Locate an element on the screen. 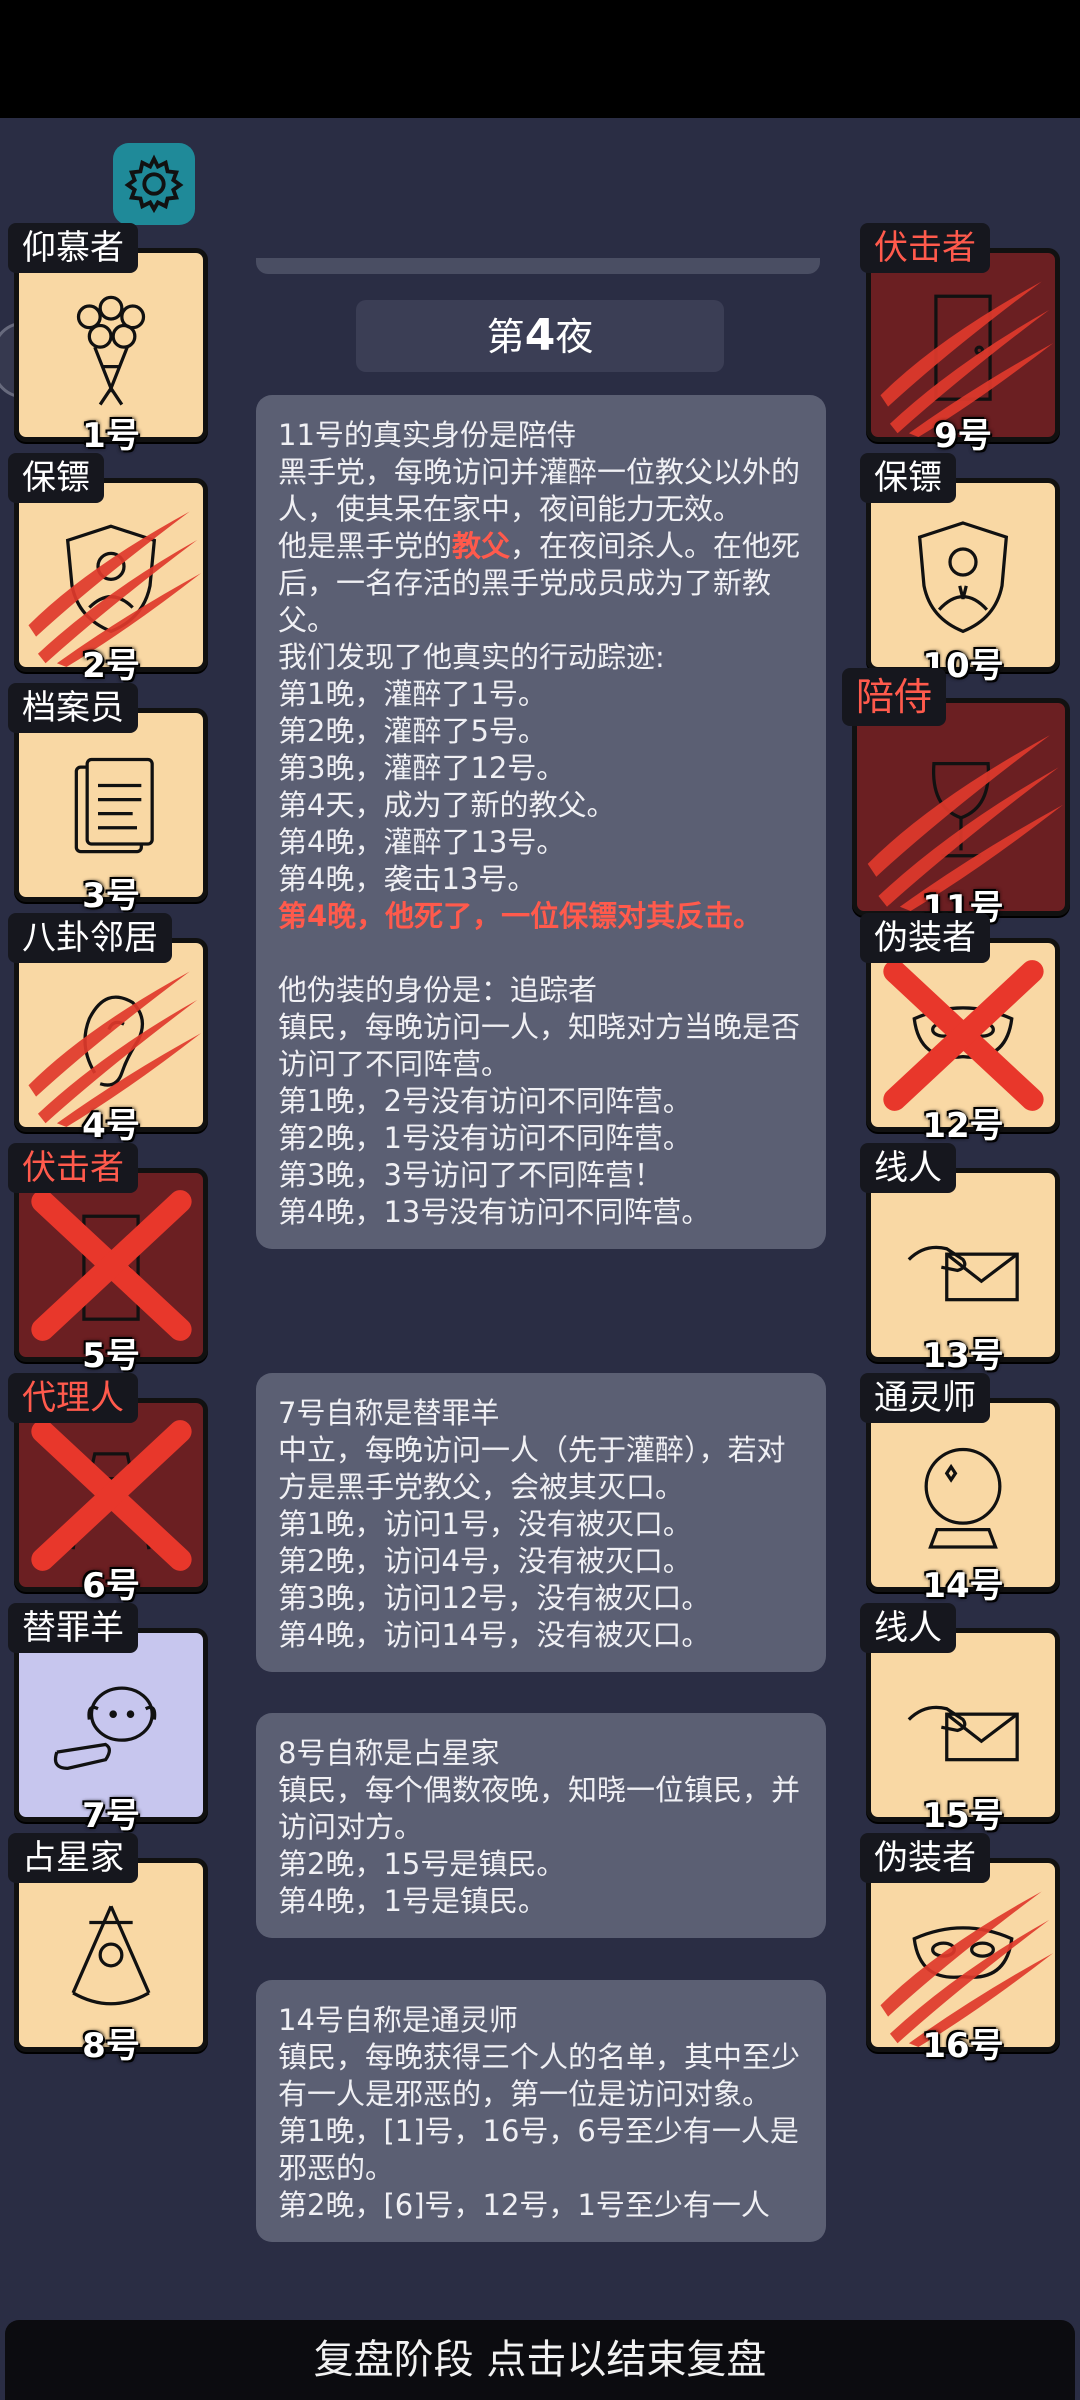 This screenshot has height=2400, width=1080. right-player-number-4: 12号 is located at coordinates (963, 1126).